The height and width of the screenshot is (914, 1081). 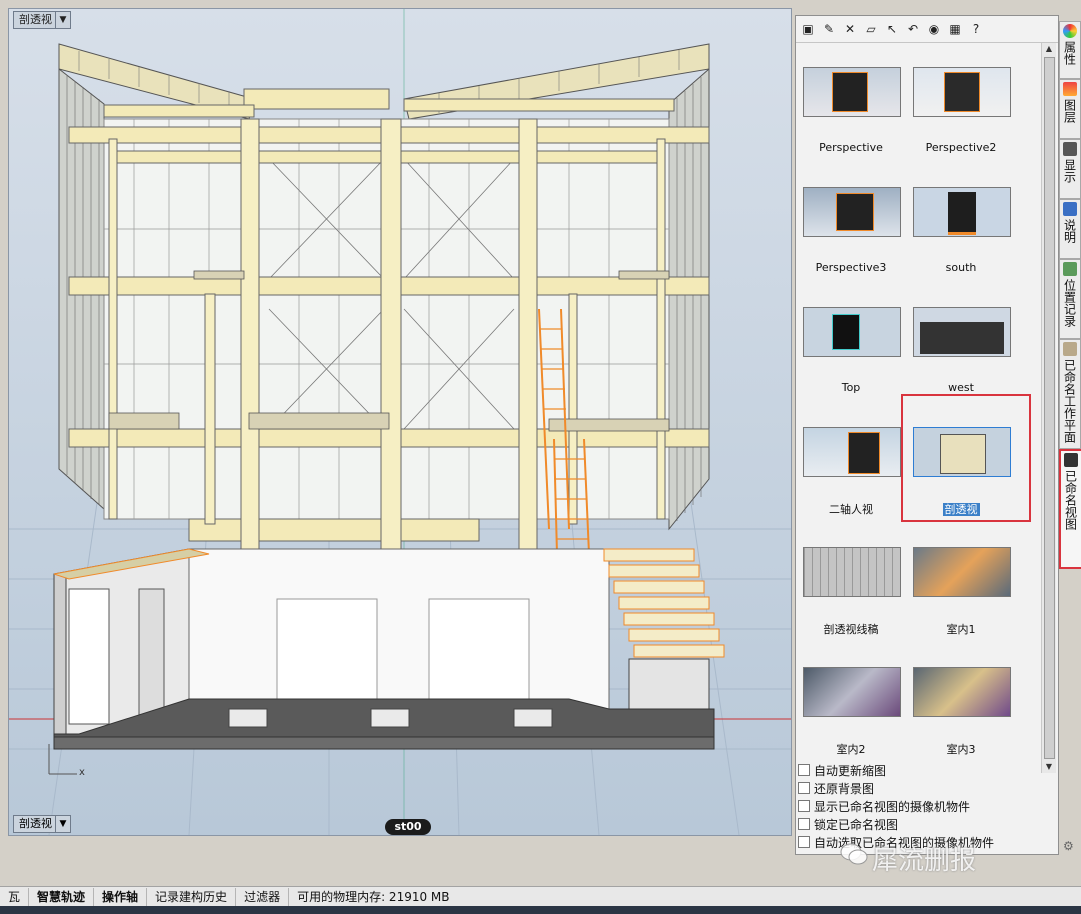 I want to click on location-icon, so click(x=1070, y=269).